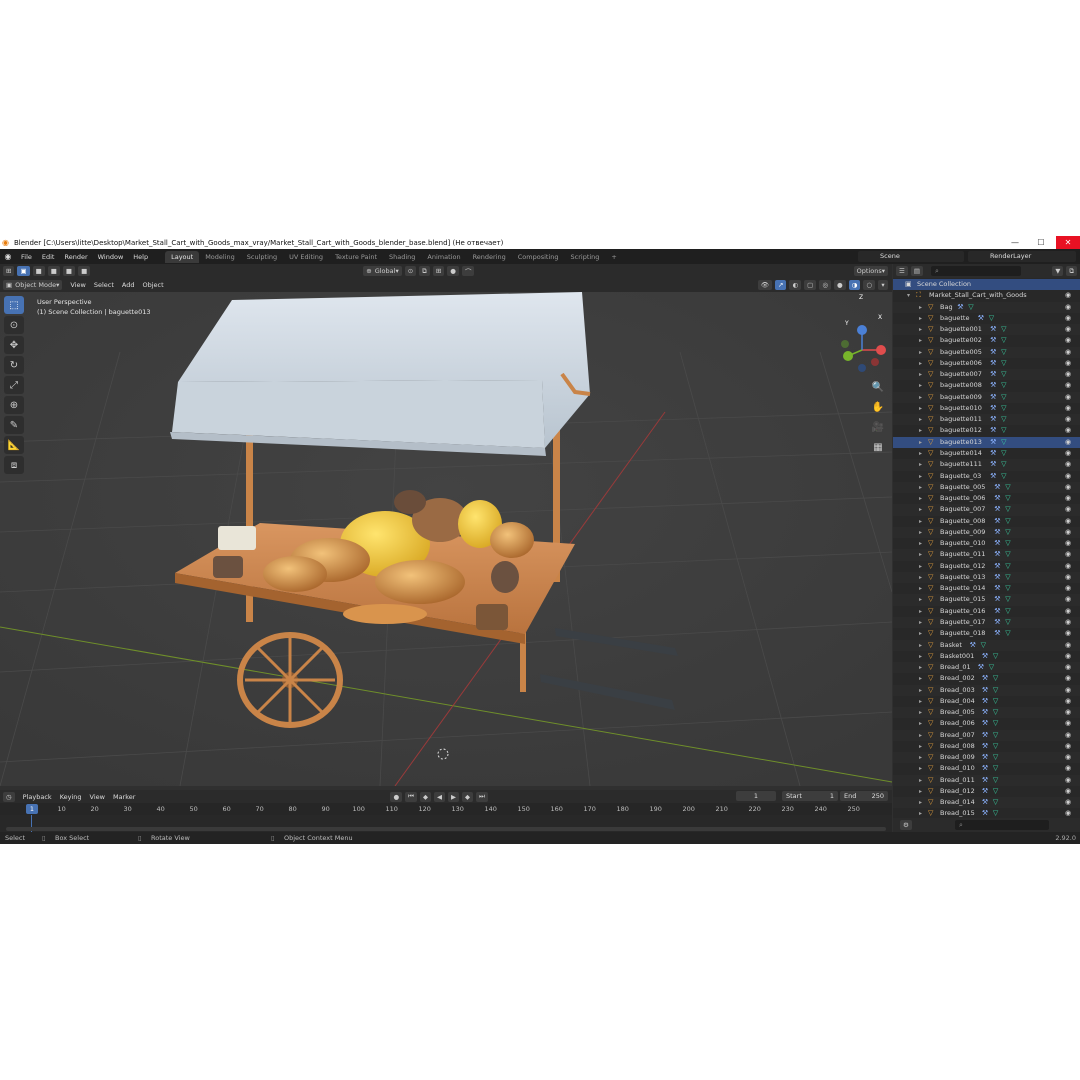 This screenshot has height=1080, width=1080. I want to click on snap-icon: ⧉, so click(424, 271).